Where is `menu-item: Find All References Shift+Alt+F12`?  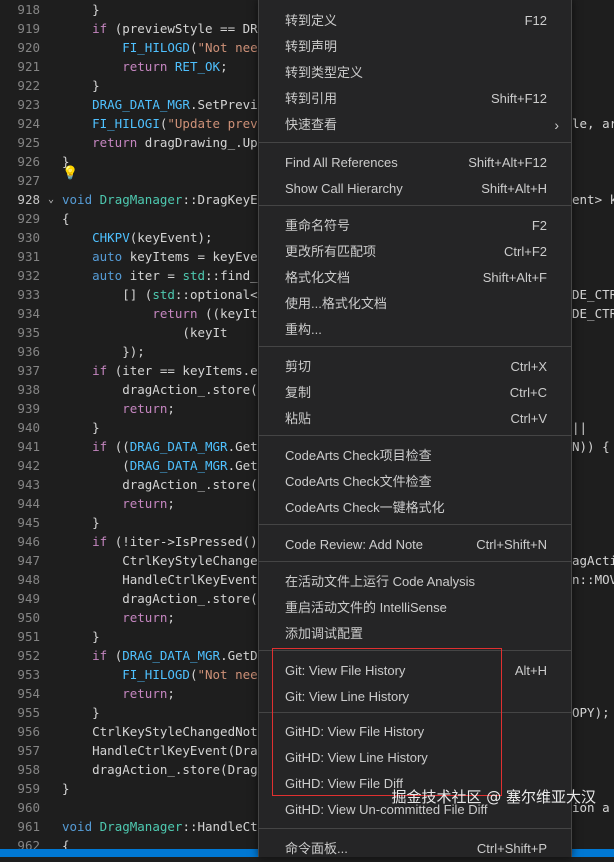
menu-item: Find All References Shift+Alt+F12 is located at coordinates (415, 163).